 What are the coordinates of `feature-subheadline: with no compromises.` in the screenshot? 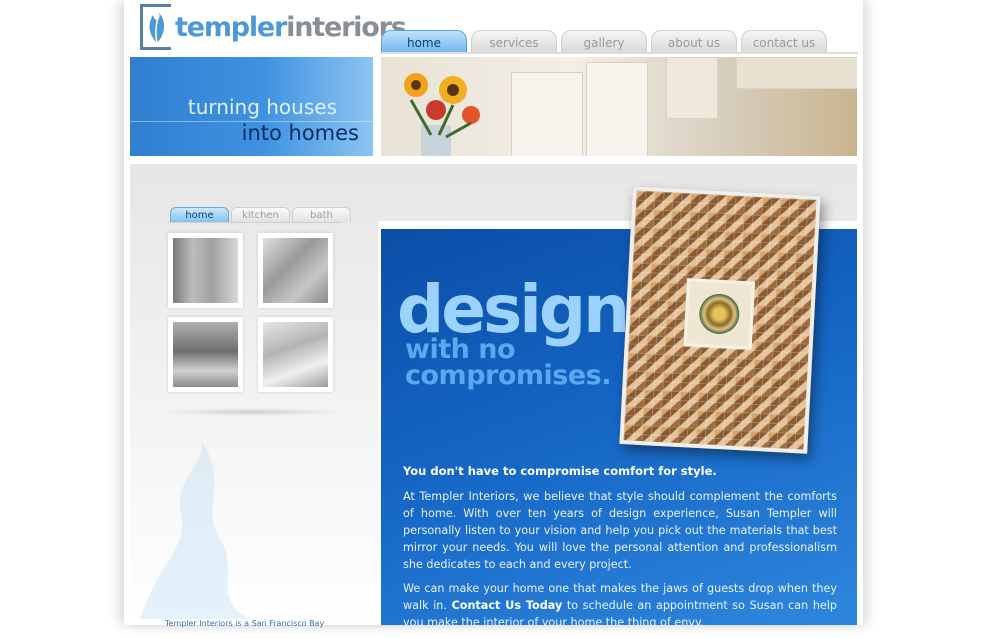 It's located at (508, 363).